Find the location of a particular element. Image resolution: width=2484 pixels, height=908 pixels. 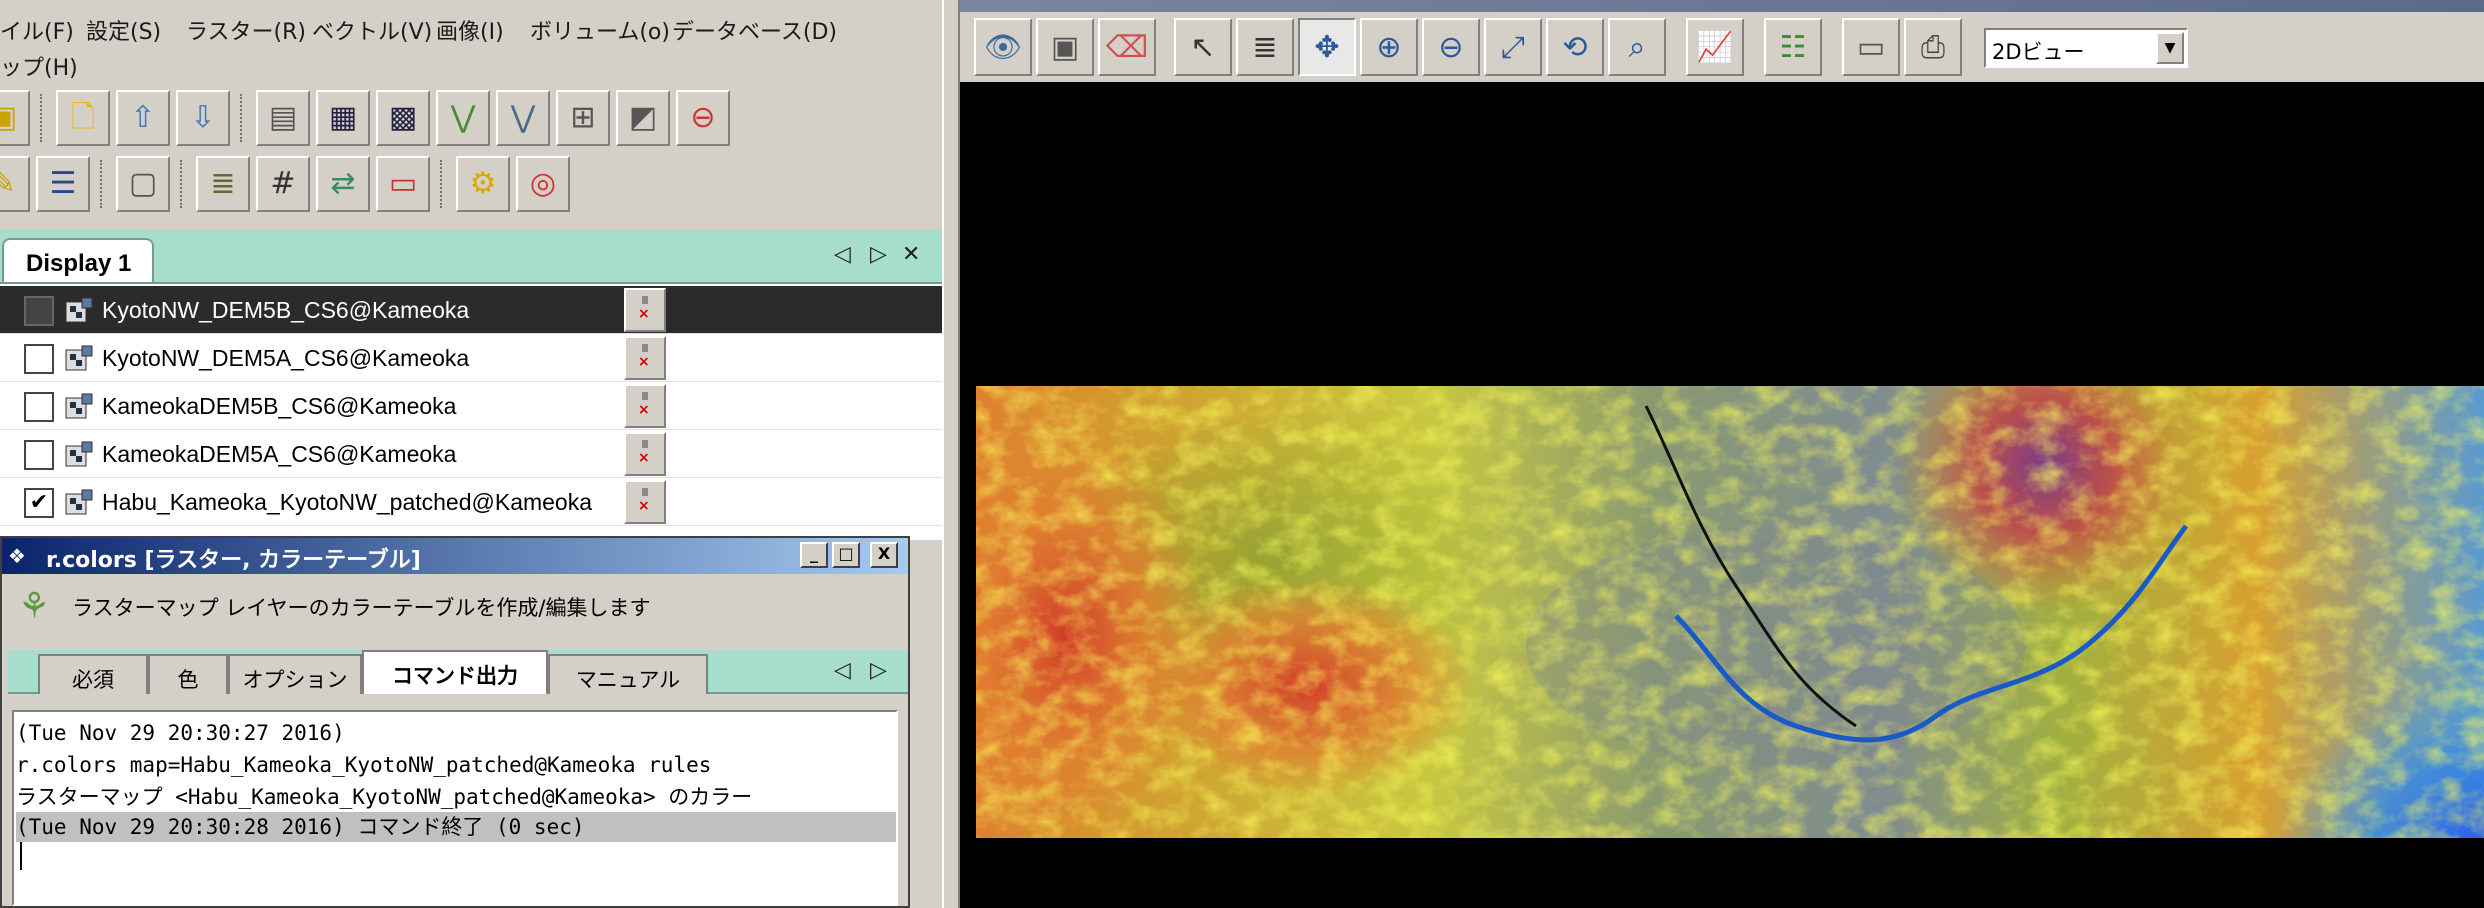

tab-manual: マニュアル is located at coordinates (628, 674).